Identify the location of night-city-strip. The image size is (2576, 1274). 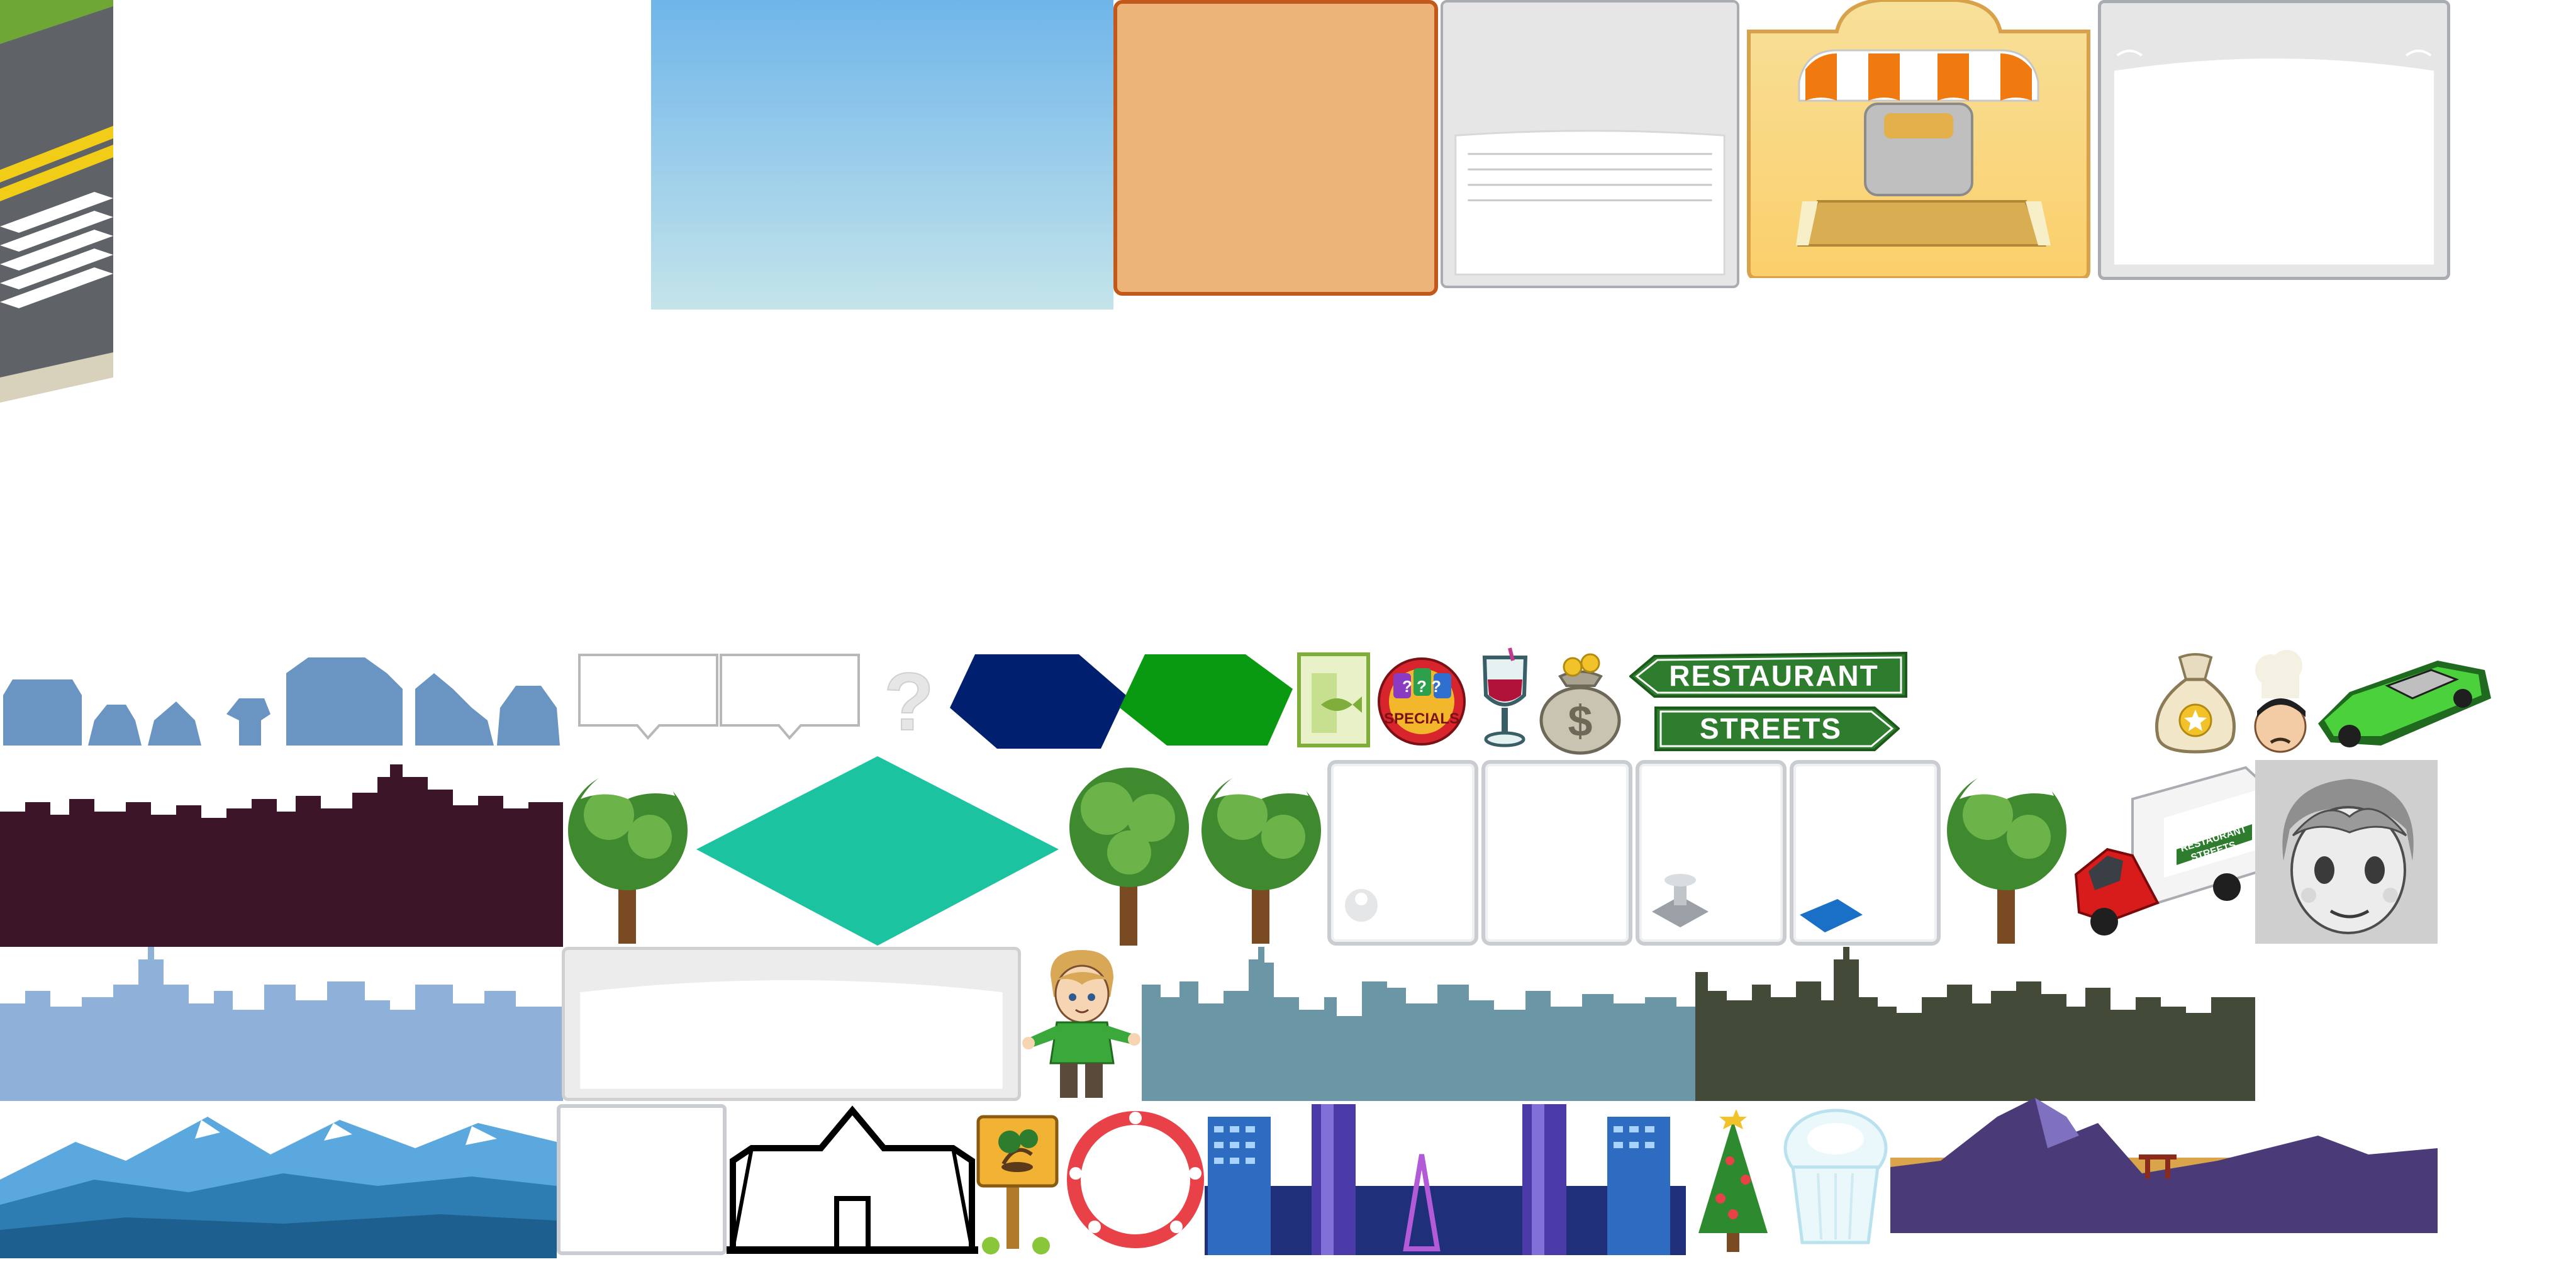
(1445, 1179).